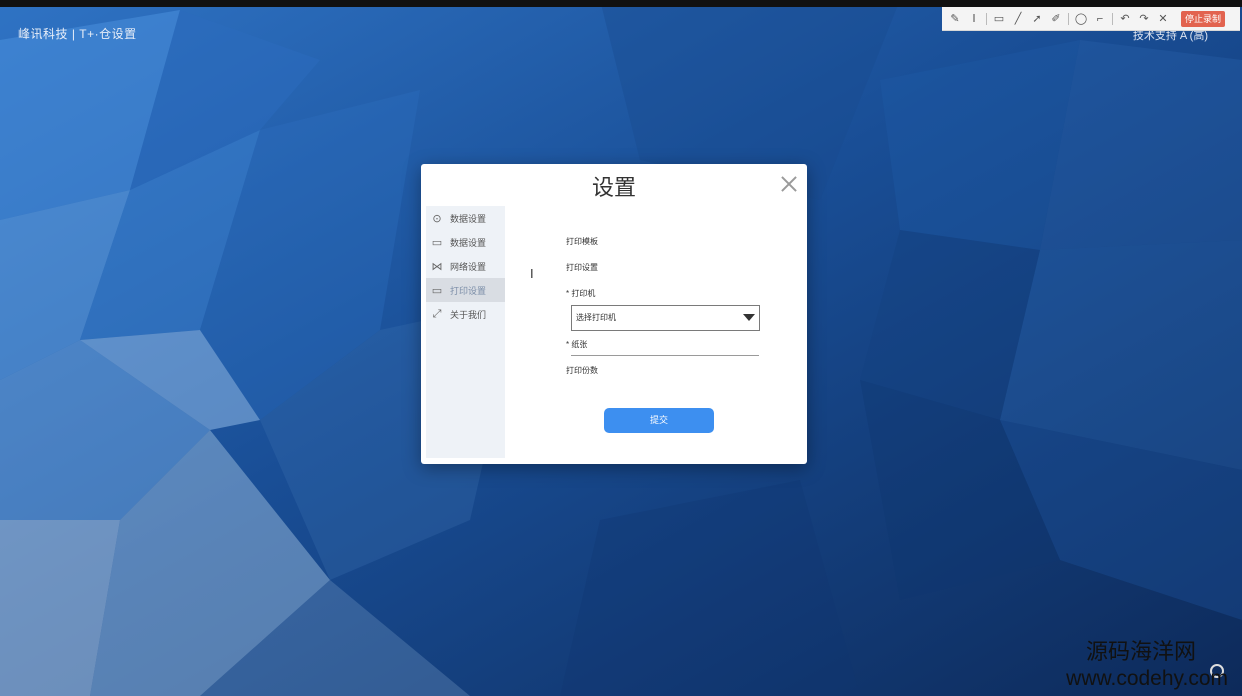  What do you see at coordinates (437, 242) in the screenshot?
I see `monitor-icon: ▭` at bounding box center [437, 242].